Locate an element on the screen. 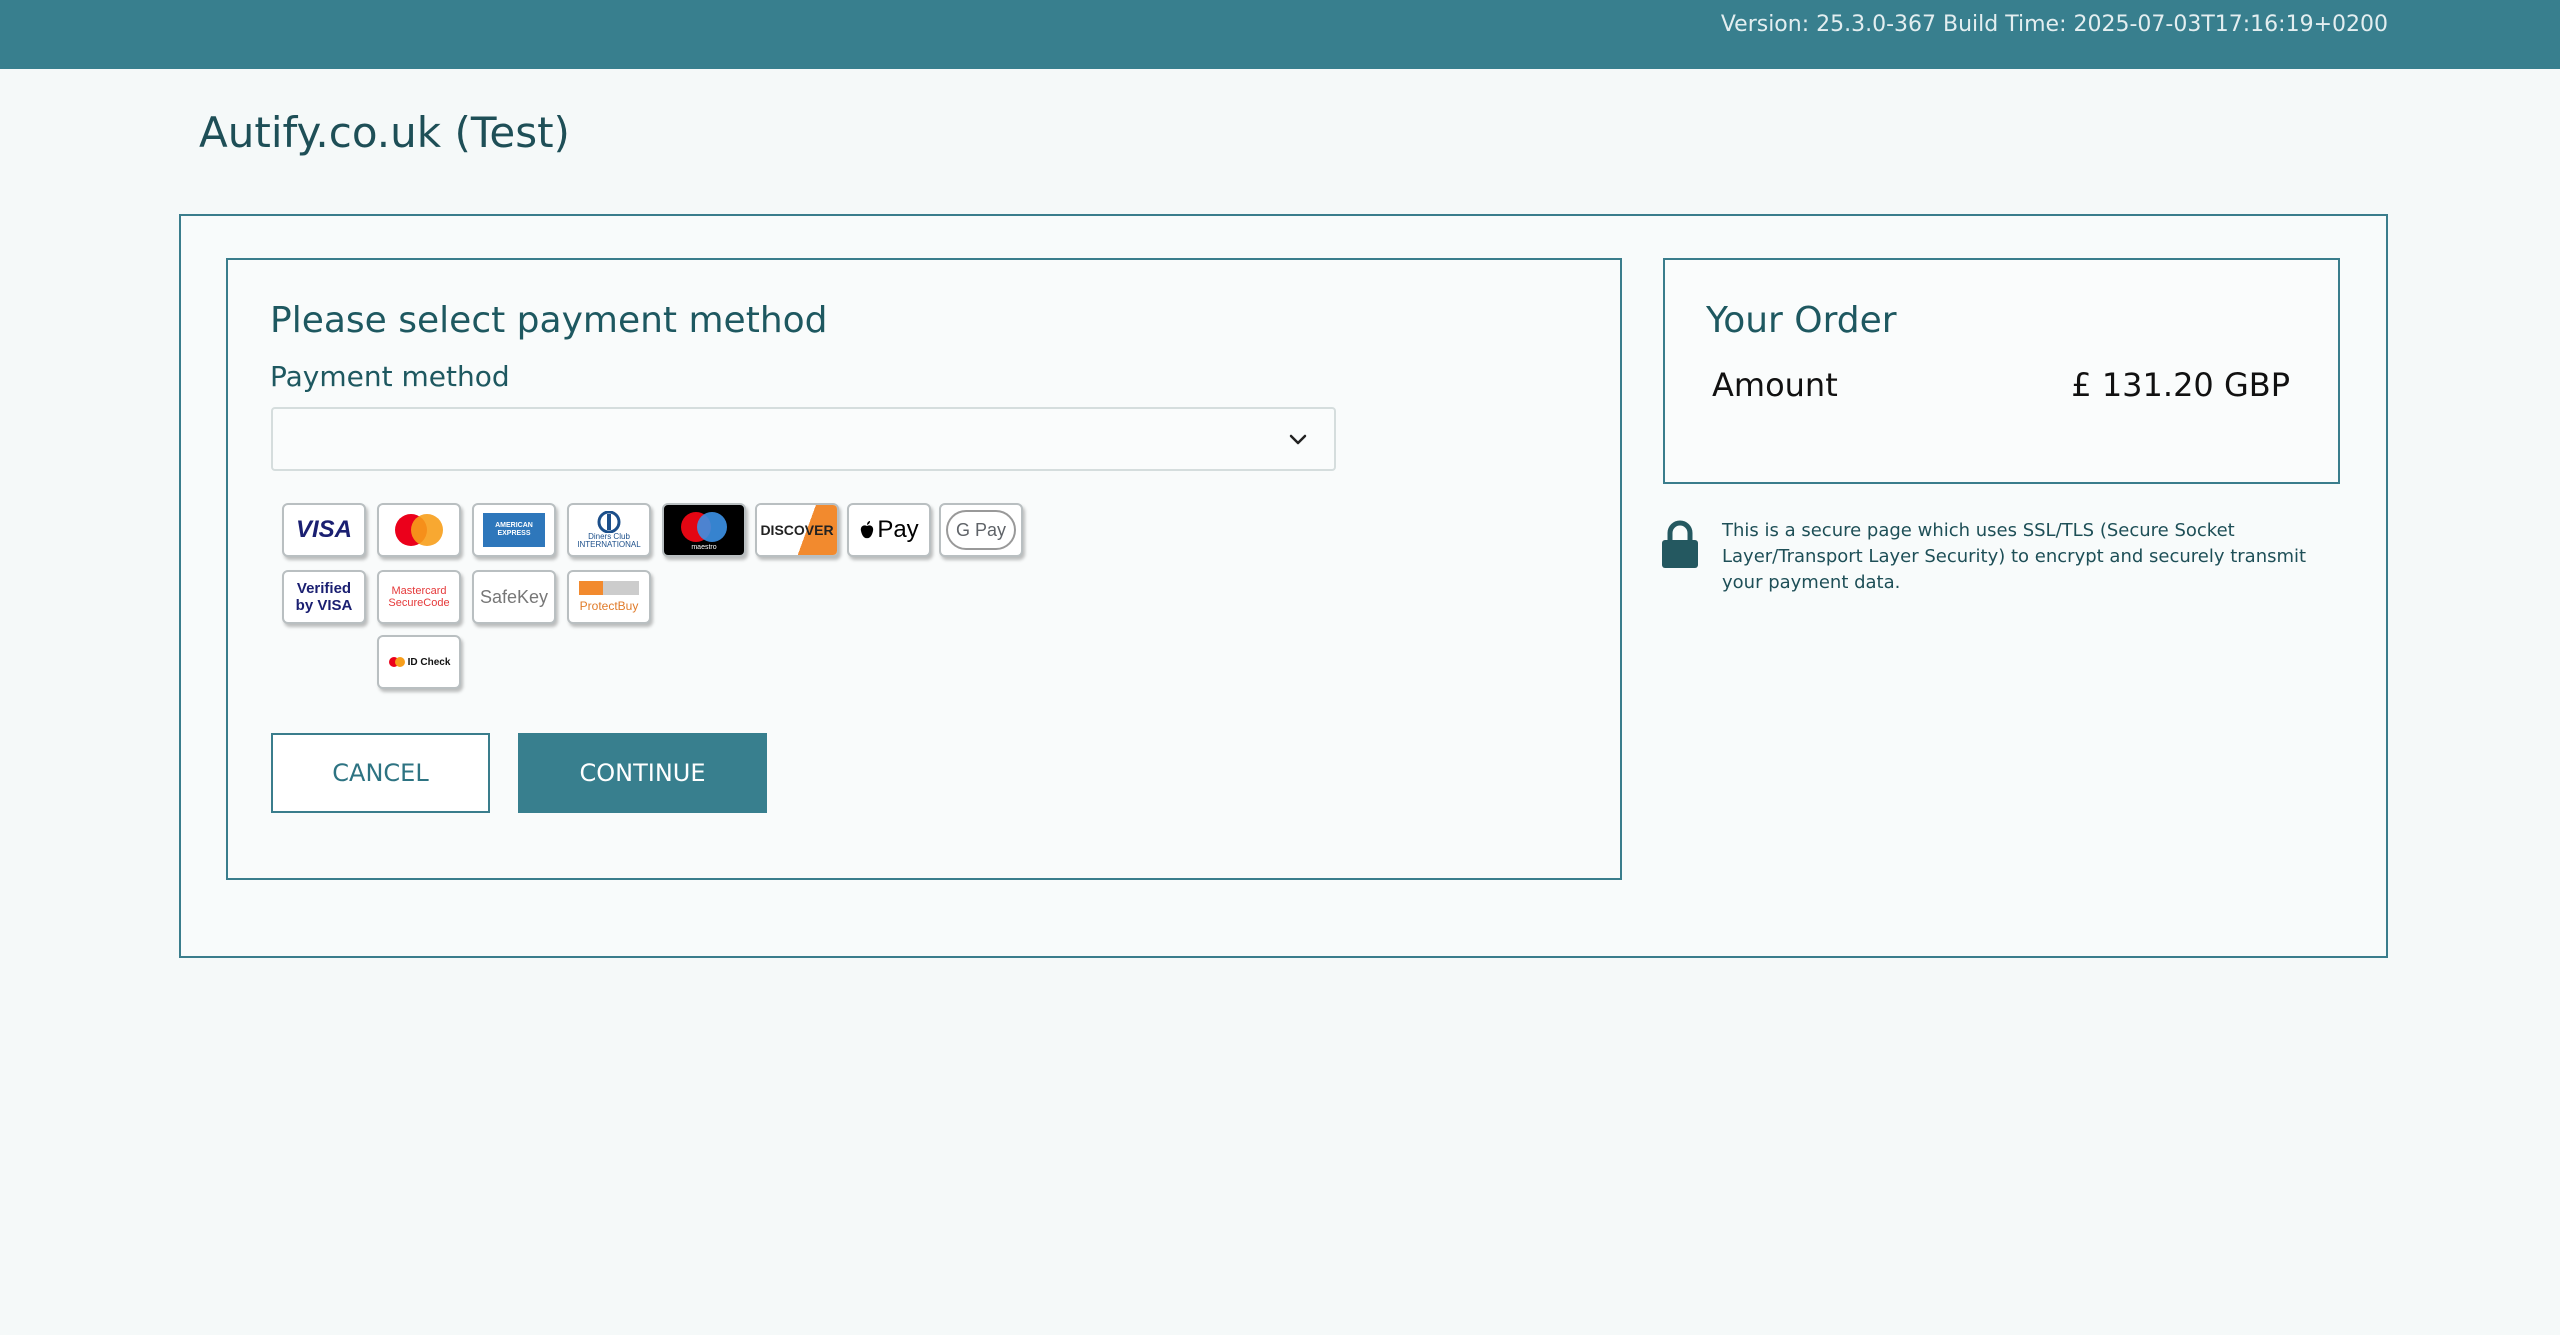 The width and height of the screenshot is (2560, 1335). chevron-down-icon is located at coordinates (1298, 439).